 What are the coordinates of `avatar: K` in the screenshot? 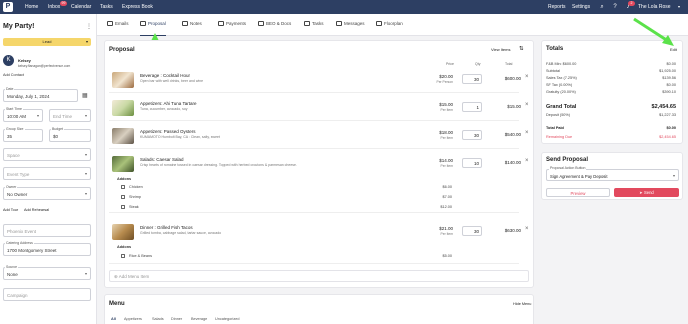 It's located at (8, 60).